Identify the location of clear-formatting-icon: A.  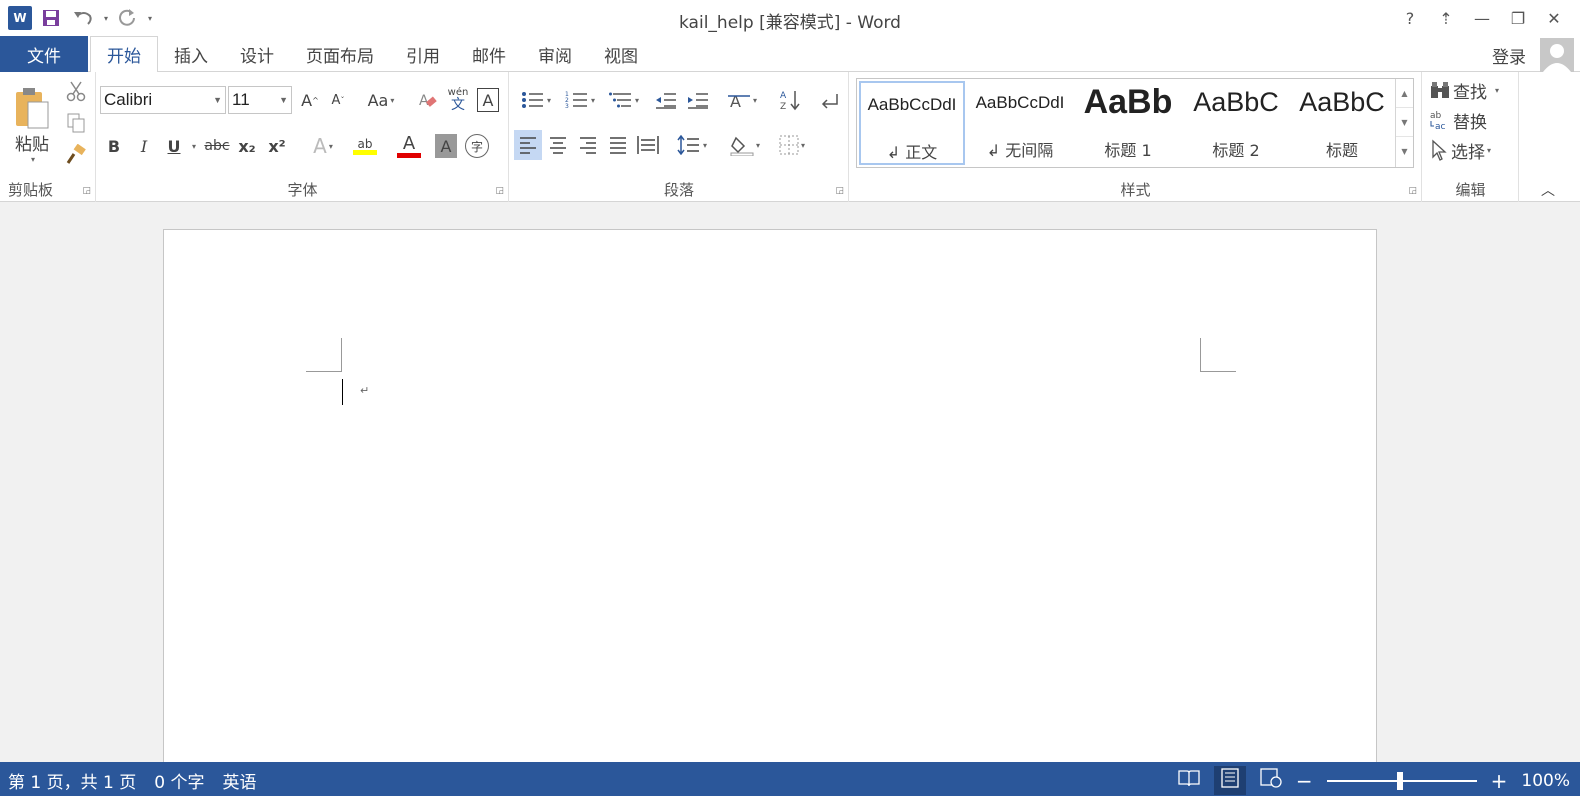
(428, 100).